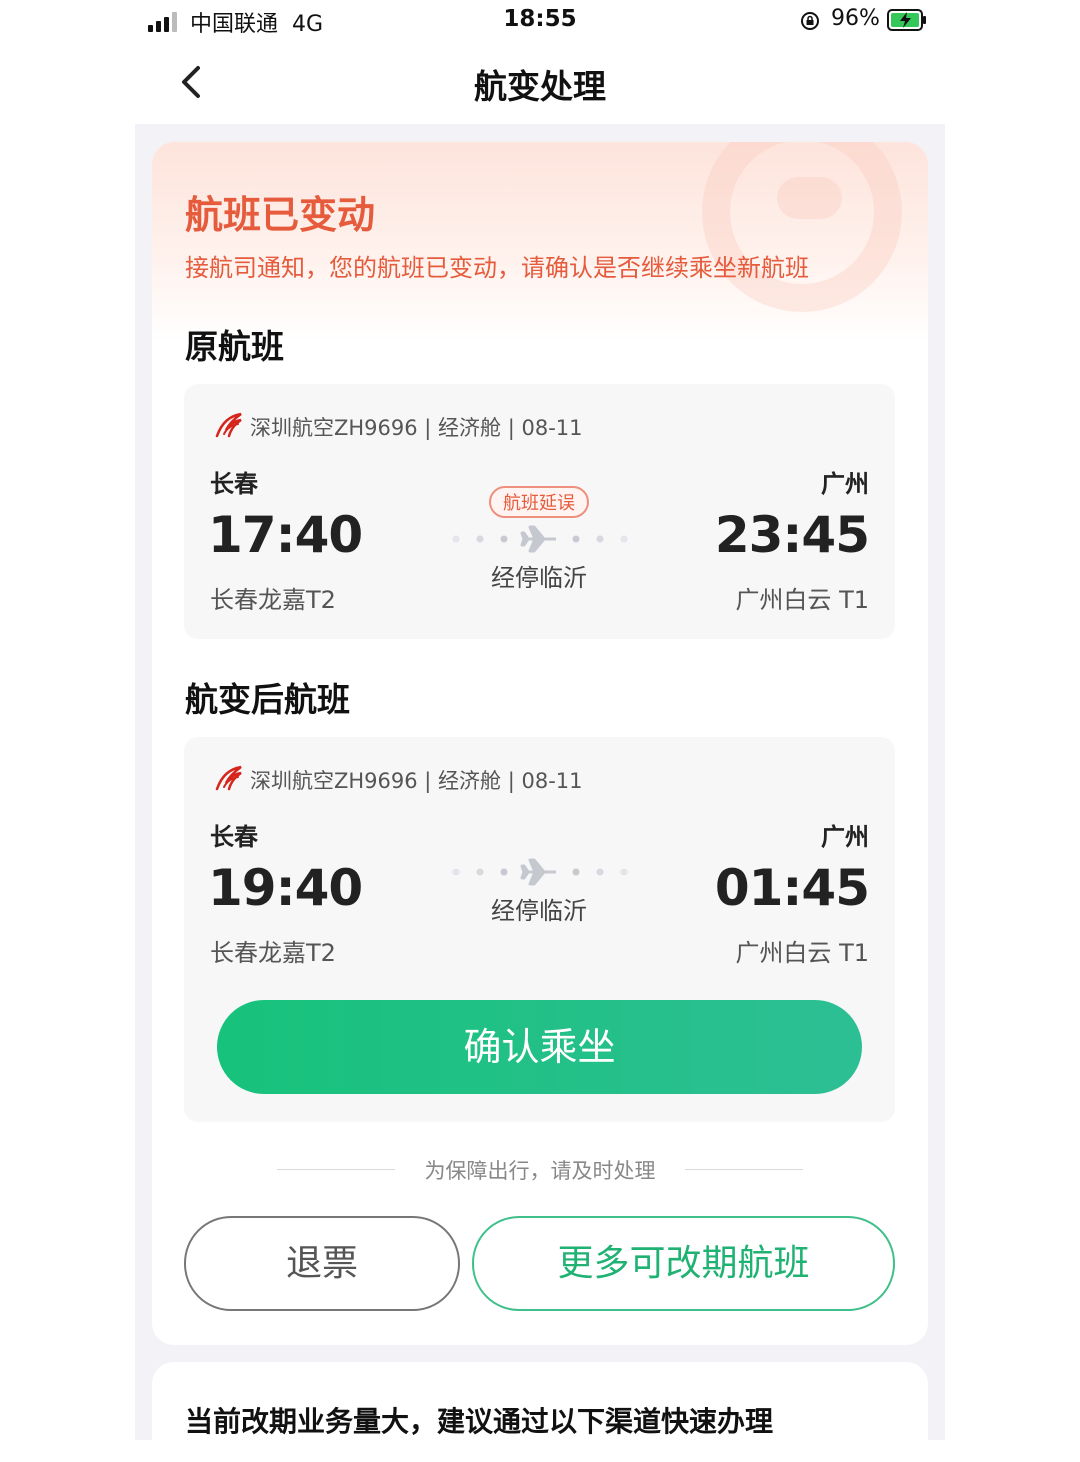 This screenshot has width=1080, height=1462. I want to click on decorative-circle, so click(802, 227).